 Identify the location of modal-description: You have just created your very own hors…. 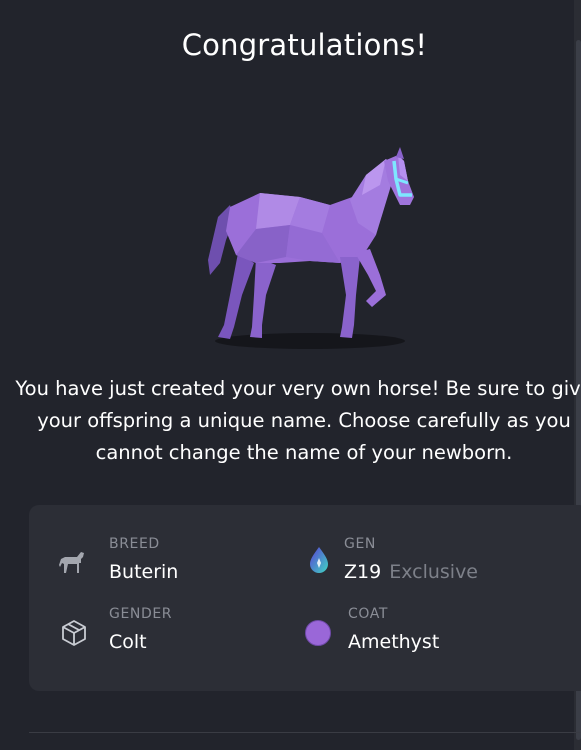
(298, 420).